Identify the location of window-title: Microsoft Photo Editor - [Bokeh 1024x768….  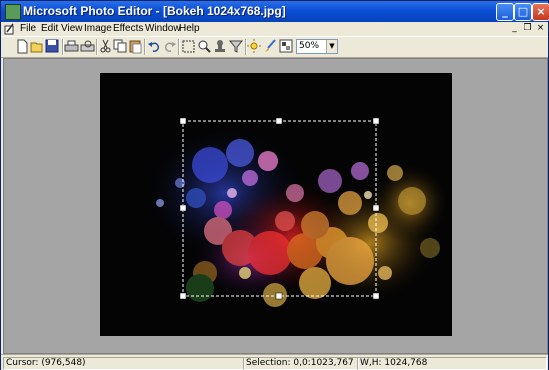
(154, 11).